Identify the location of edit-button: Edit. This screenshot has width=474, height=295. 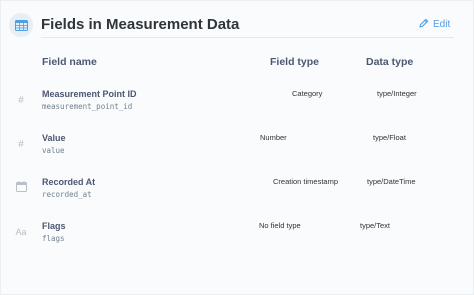
(434, 24).